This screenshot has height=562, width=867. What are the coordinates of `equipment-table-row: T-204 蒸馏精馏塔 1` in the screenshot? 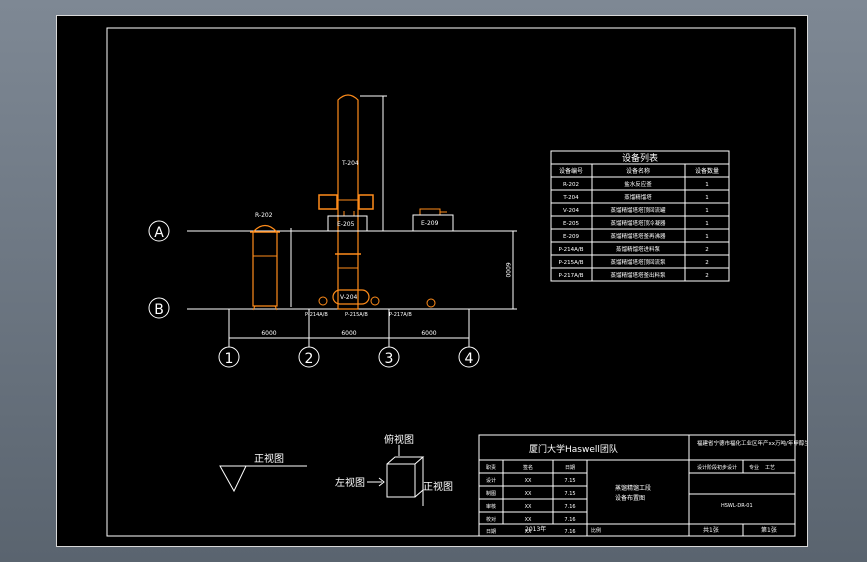 It's located at (635, 197).